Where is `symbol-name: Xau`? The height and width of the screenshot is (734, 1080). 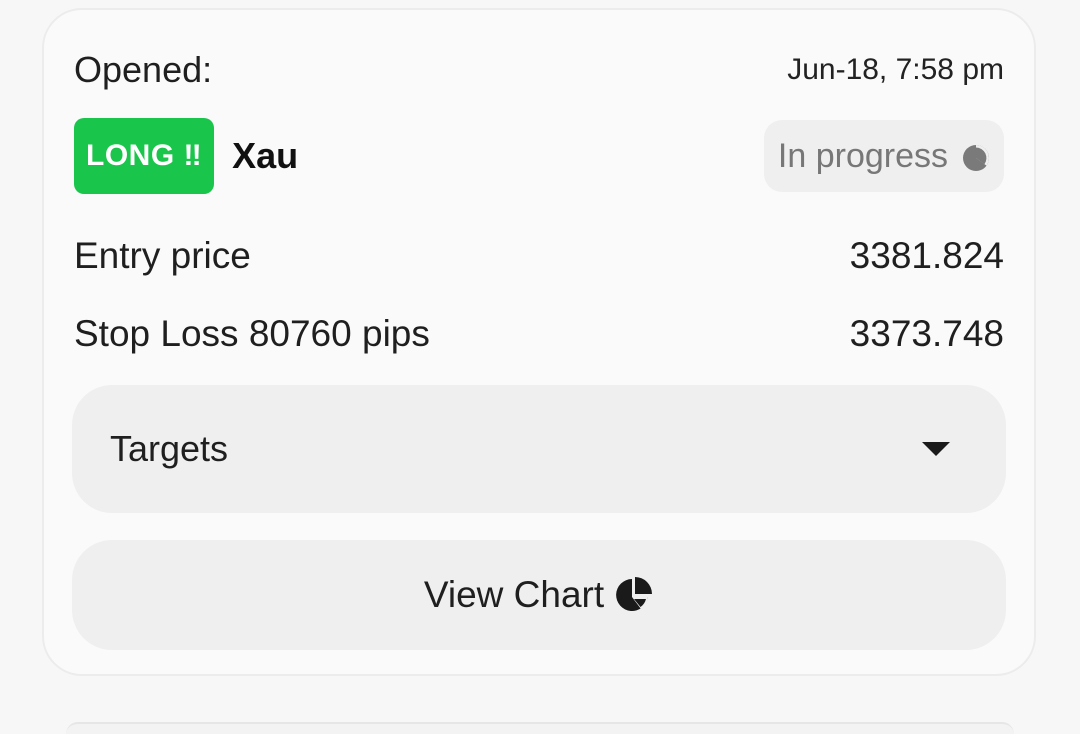 symbol-name: Xau is located at coordinates (265, 155).